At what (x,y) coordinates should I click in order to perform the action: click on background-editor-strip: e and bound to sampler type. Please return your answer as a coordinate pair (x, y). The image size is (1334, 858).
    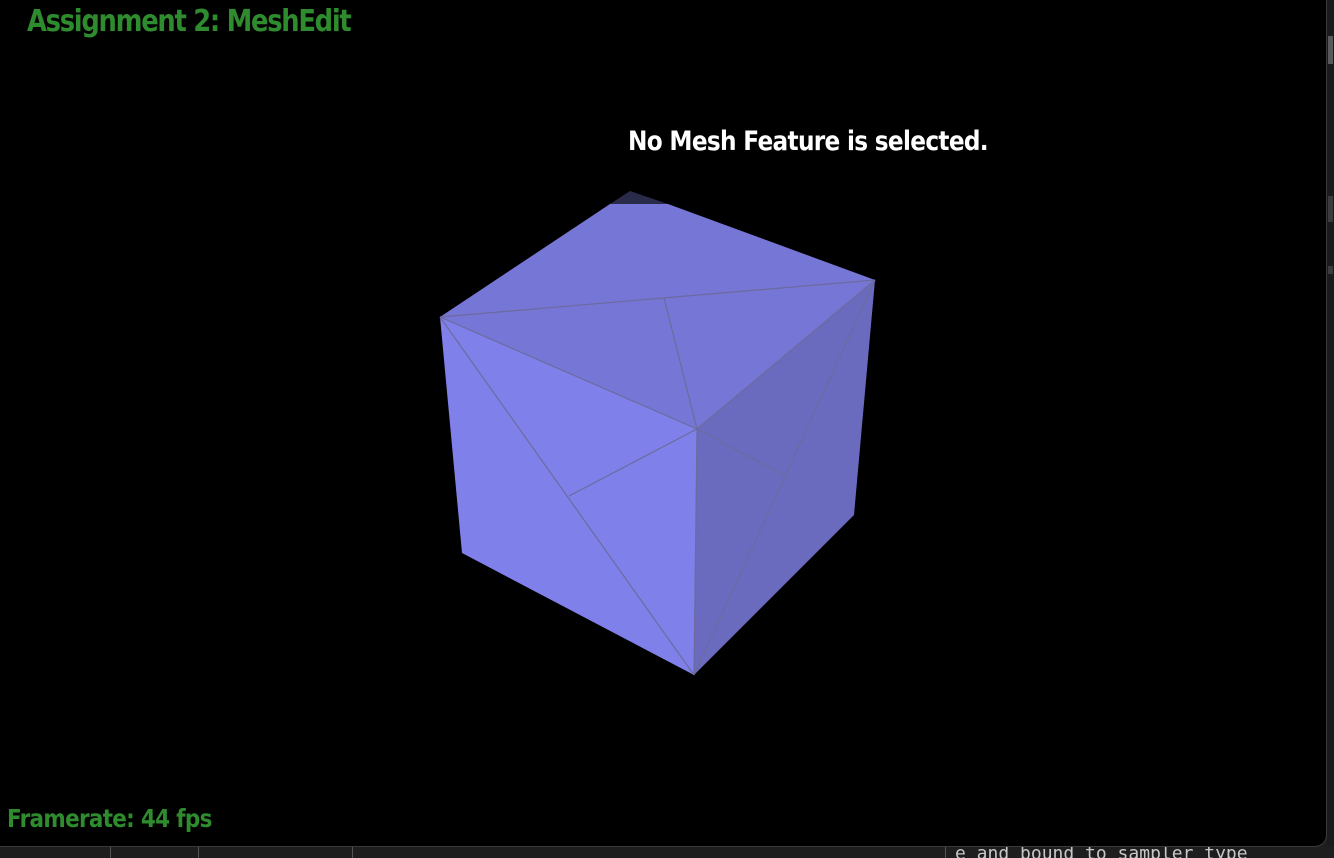
    Looking at the image, I should click on (667, 852).